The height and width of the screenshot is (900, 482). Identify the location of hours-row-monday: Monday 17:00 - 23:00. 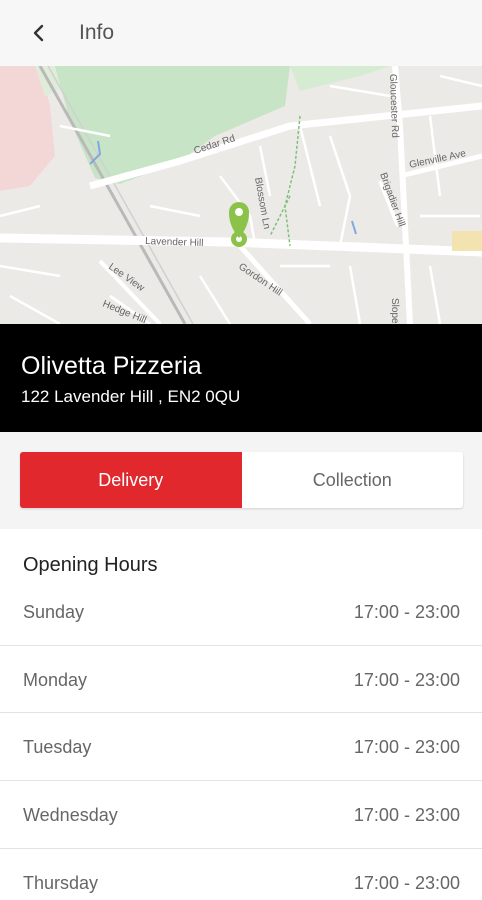
(241, 680).